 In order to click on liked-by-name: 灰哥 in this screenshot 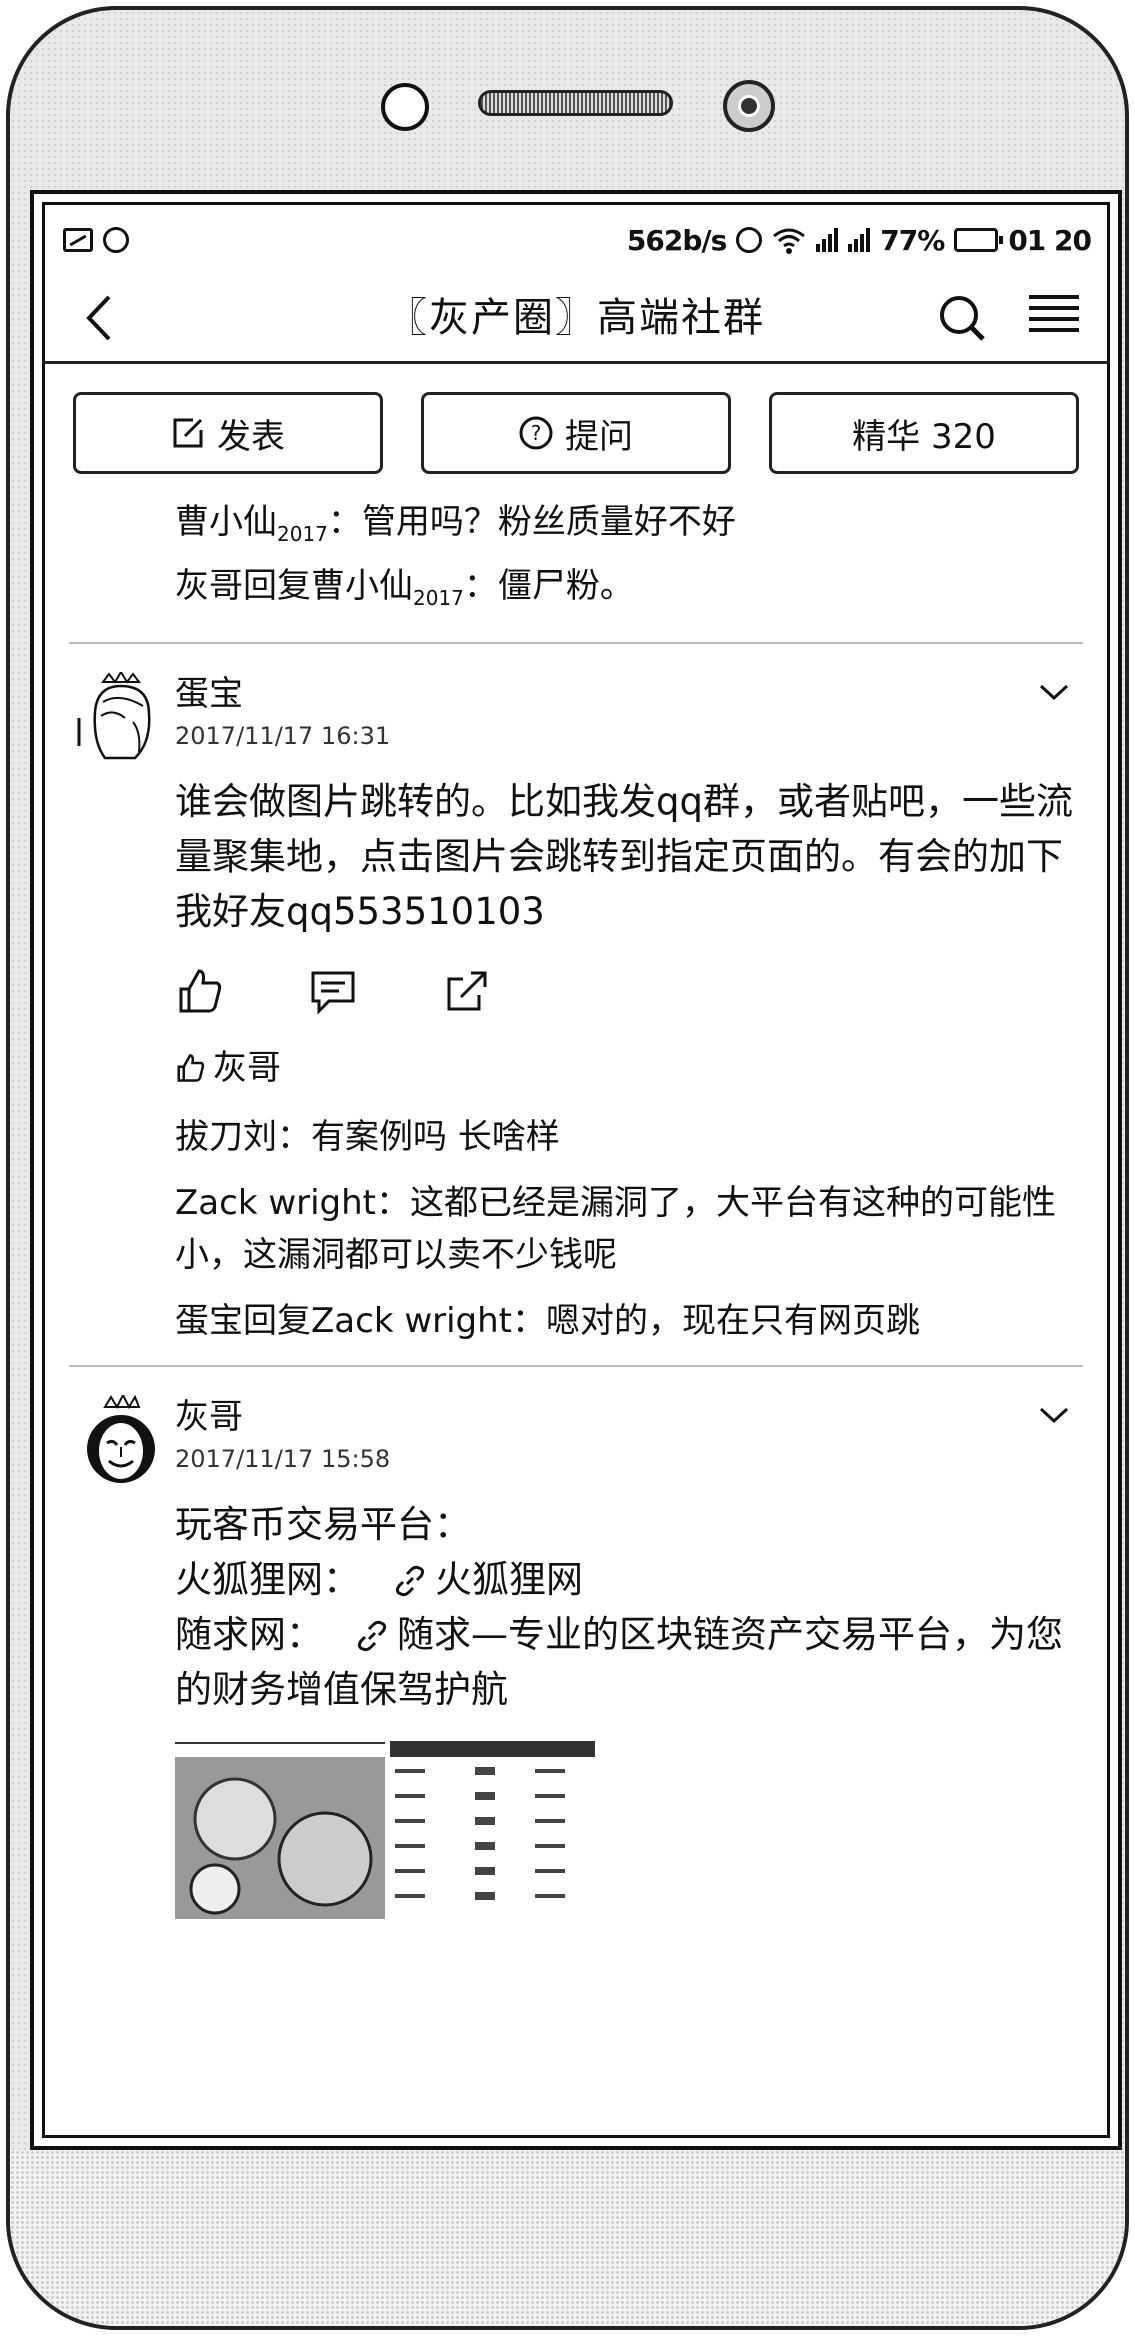, I will do `click(247, 1068)`.